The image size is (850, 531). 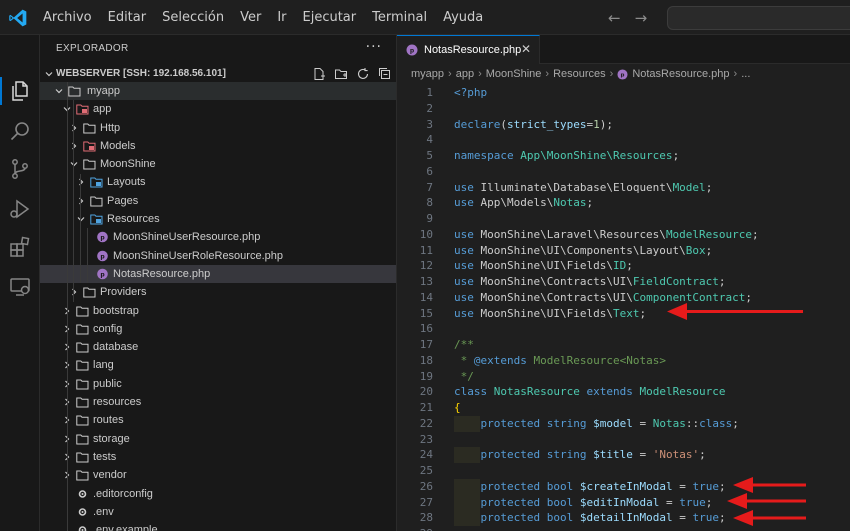 I want to click on file-item-moonshineuserroleresource-php: p MoonShineUserRoleResource.php, so click(x=218, y=256).